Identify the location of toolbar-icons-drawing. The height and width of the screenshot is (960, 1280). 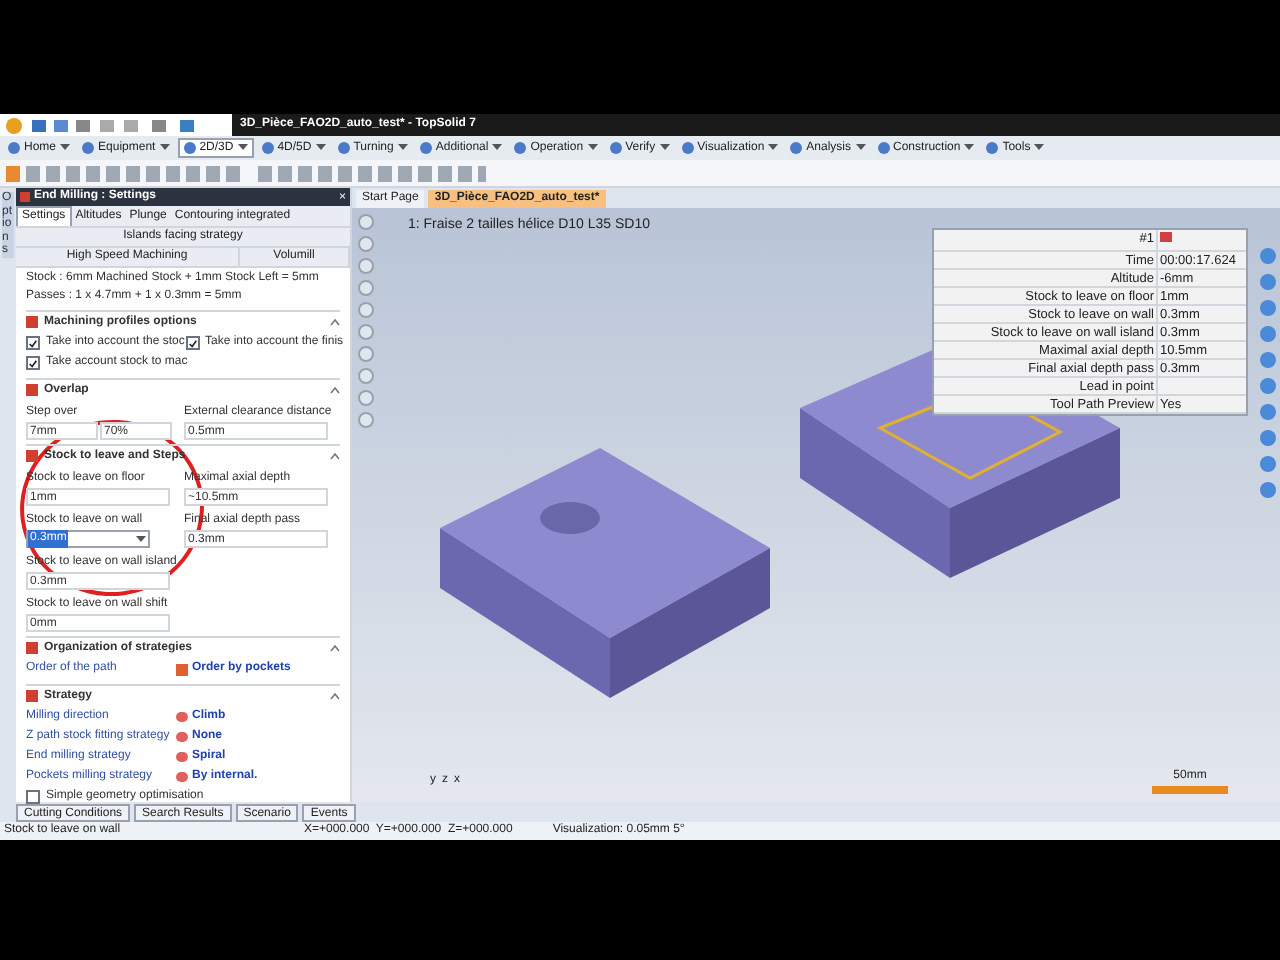
(246, 173).